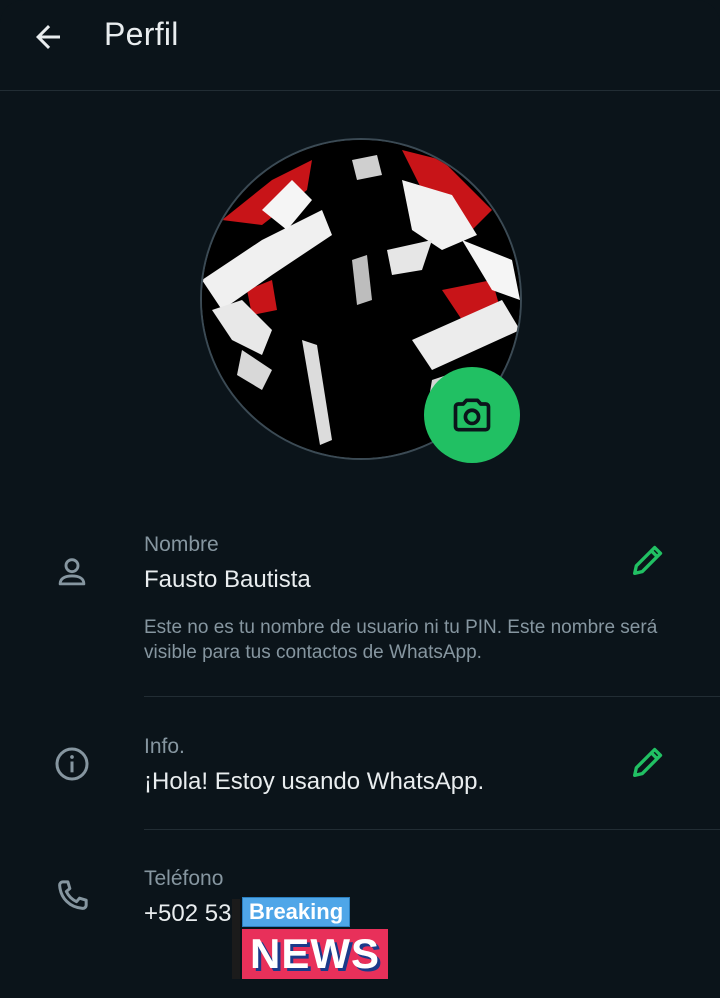  I want to click on profile-photo-section, so click(361, 301).